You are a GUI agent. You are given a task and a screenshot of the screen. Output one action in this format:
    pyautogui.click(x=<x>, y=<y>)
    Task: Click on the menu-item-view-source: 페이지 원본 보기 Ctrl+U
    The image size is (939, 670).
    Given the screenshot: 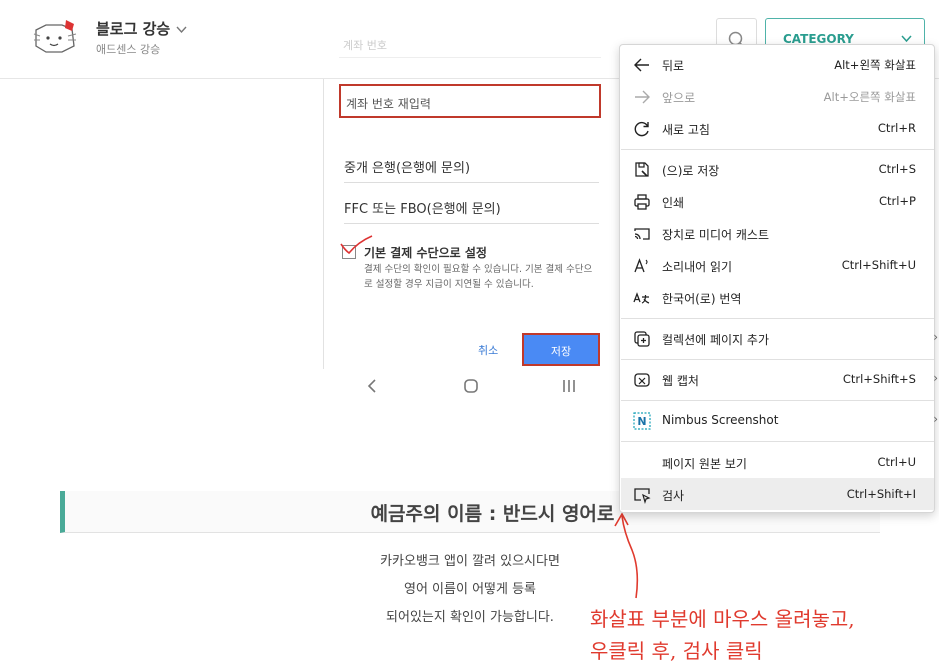 What is the action you would take?
    pyautogui.click(x=777, y=462)
    